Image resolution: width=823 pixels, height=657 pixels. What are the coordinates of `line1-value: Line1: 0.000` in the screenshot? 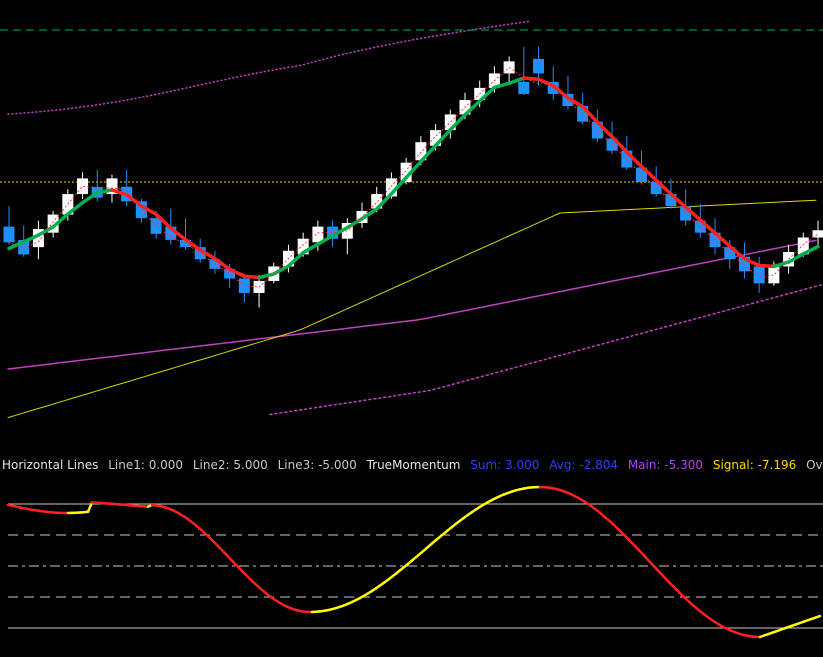 It's located at (146, 465).